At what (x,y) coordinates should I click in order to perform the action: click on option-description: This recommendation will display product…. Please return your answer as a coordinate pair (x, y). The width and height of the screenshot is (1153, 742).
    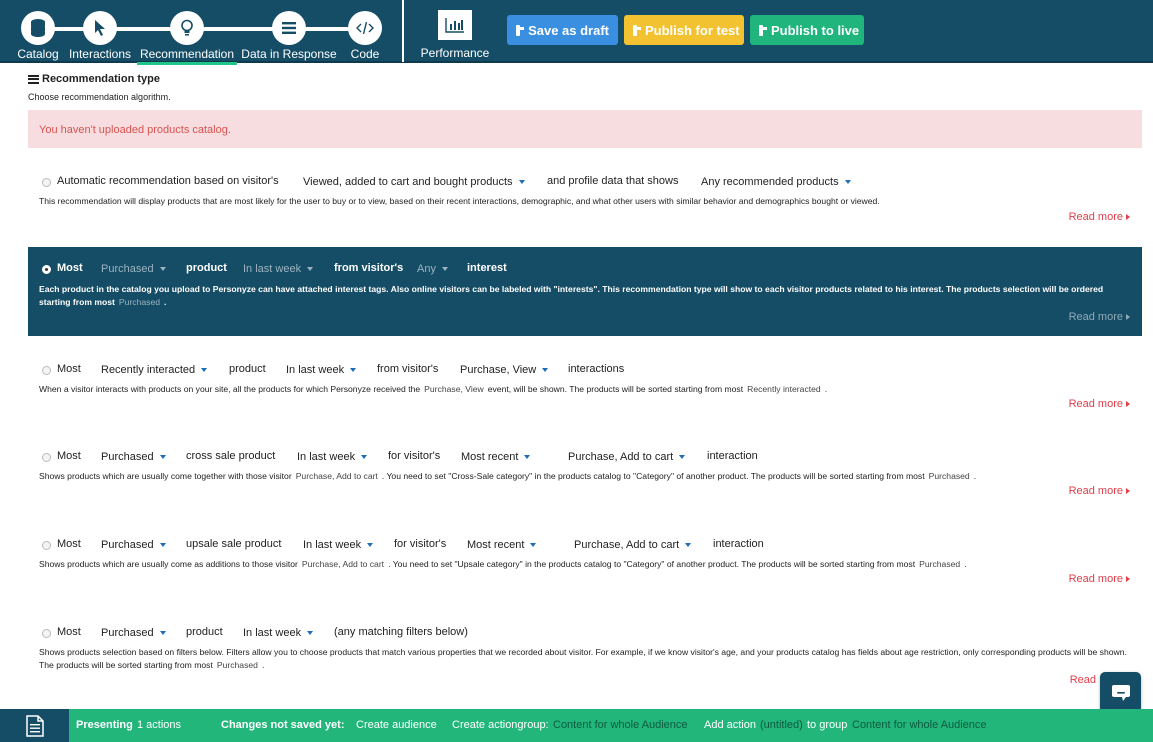
    Looking at the image, I should click on (459, 201).